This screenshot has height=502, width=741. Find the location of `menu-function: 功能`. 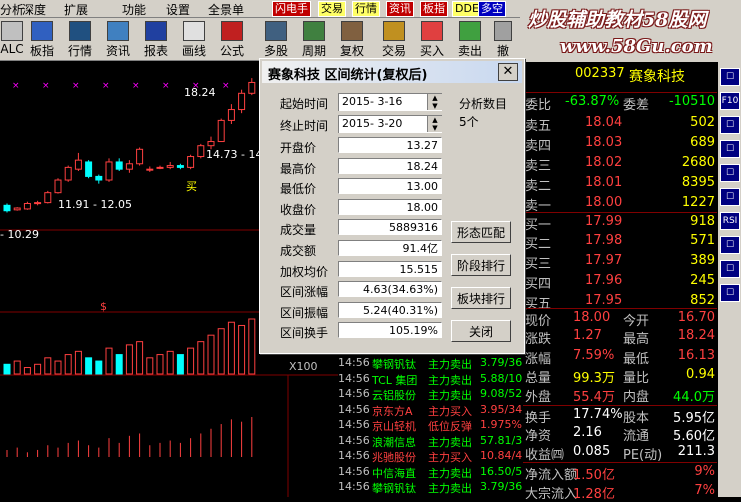

menu-function: 功能 is located at coordinates (134, 9).